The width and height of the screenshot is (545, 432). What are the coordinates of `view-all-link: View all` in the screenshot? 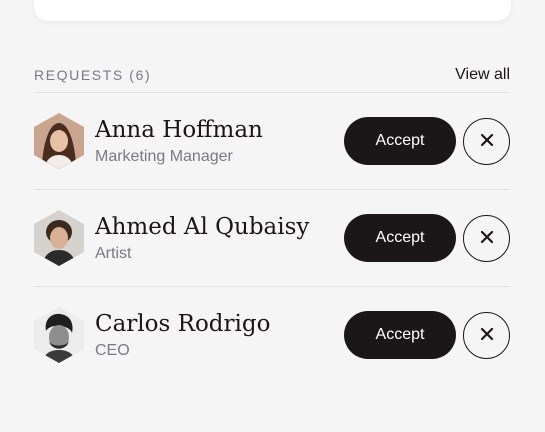 It's located at (482, 75).